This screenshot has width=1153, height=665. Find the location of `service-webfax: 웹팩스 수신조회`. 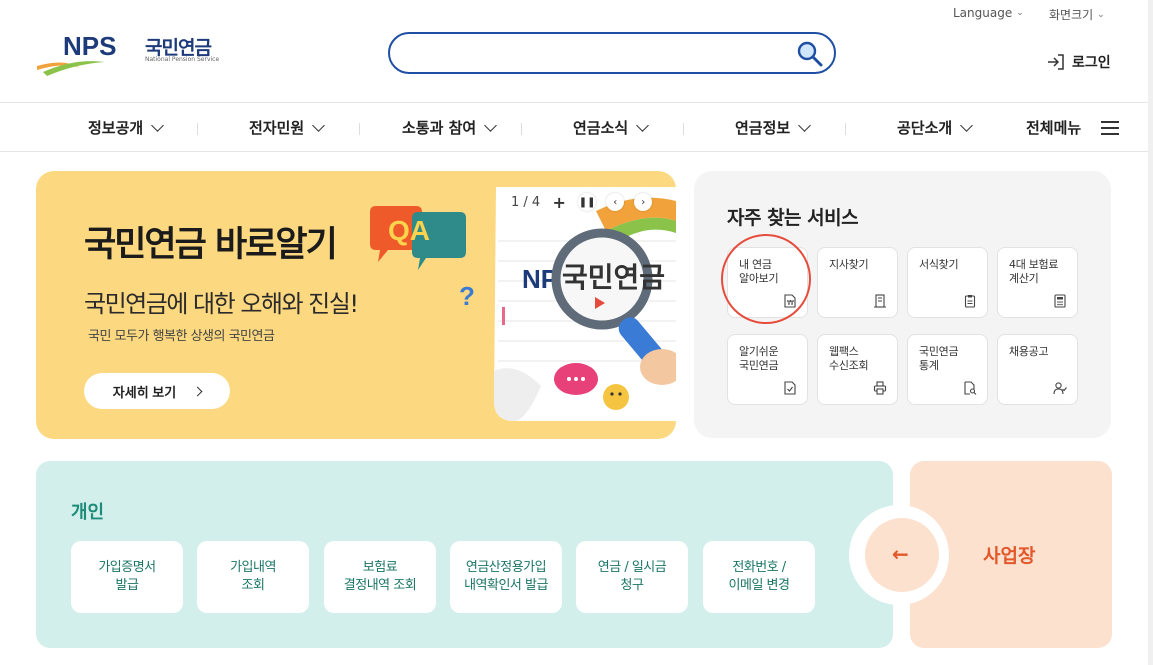

service-webfax: 웹팩스 수신조회 is located at coordinates (857, 369).